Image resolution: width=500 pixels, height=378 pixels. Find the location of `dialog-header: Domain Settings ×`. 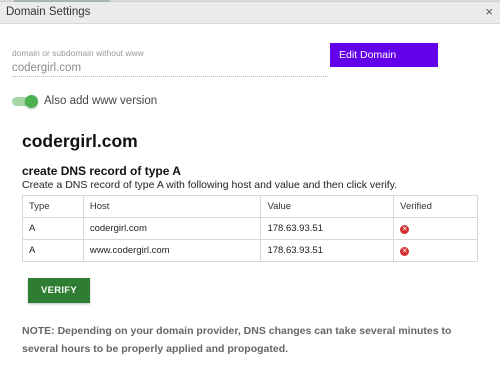

dialog-header: Domain Settings × is located at coordinates (250, 13).